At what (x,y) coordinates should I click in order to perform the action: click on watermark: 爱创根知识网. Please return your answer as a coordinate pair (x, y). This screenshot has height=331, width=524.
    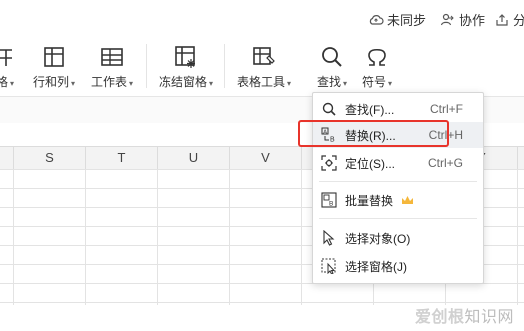
    Looking at the image, I should click on (464, 315).